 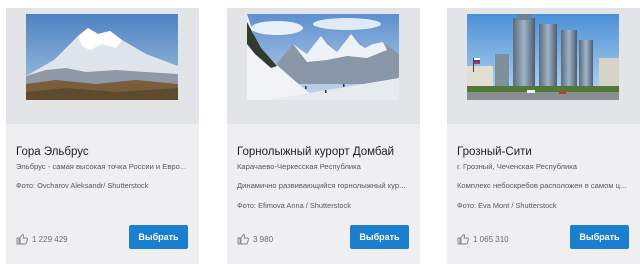 What do you see at coordinates (263, 239) in the screenshot?
I see `like-count: 3 980` at bounding box center [263, 239].